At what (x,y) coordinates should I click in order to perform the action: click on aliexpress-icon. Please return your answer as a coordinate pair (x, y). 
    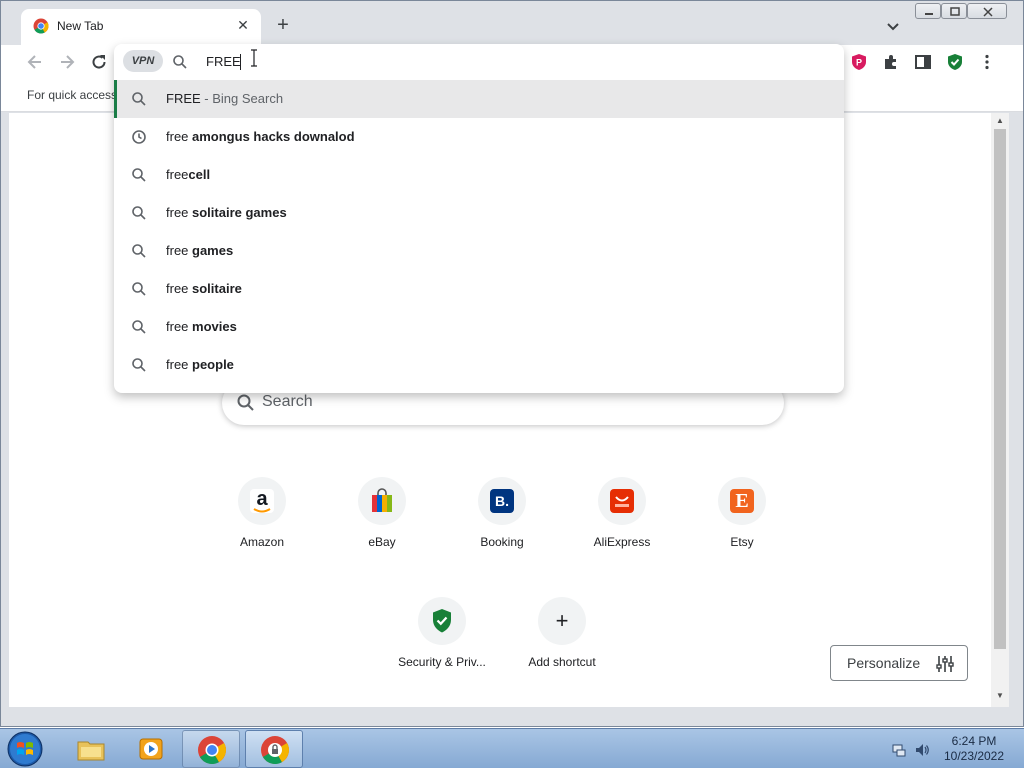
    Looking at the image, I should click on (622, 501).